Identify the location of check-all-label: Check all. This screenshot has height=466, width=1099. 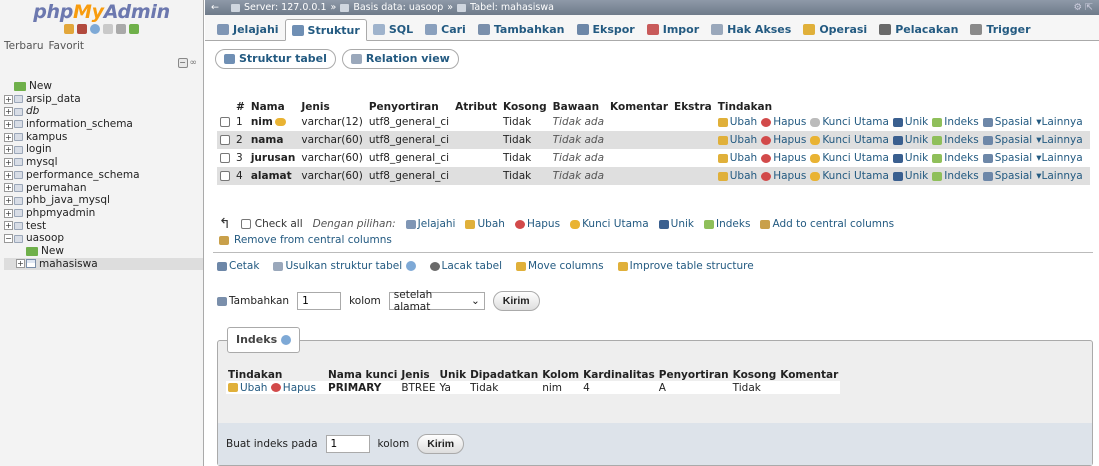
(279, 224).